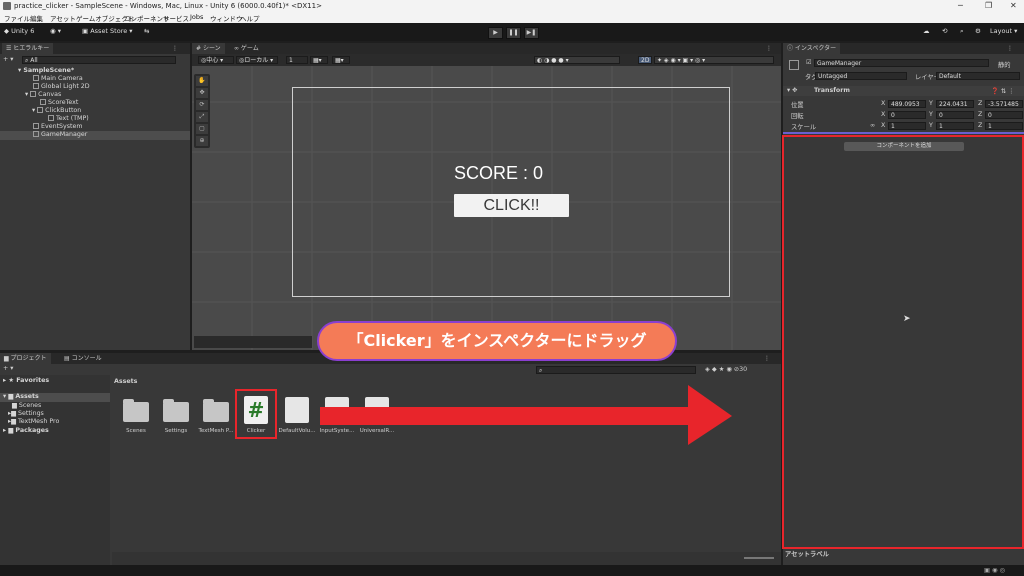 The width and height of the screenshot is (1024, 576). I want to click on menu-jobs: Jobs, so click(196, 17).